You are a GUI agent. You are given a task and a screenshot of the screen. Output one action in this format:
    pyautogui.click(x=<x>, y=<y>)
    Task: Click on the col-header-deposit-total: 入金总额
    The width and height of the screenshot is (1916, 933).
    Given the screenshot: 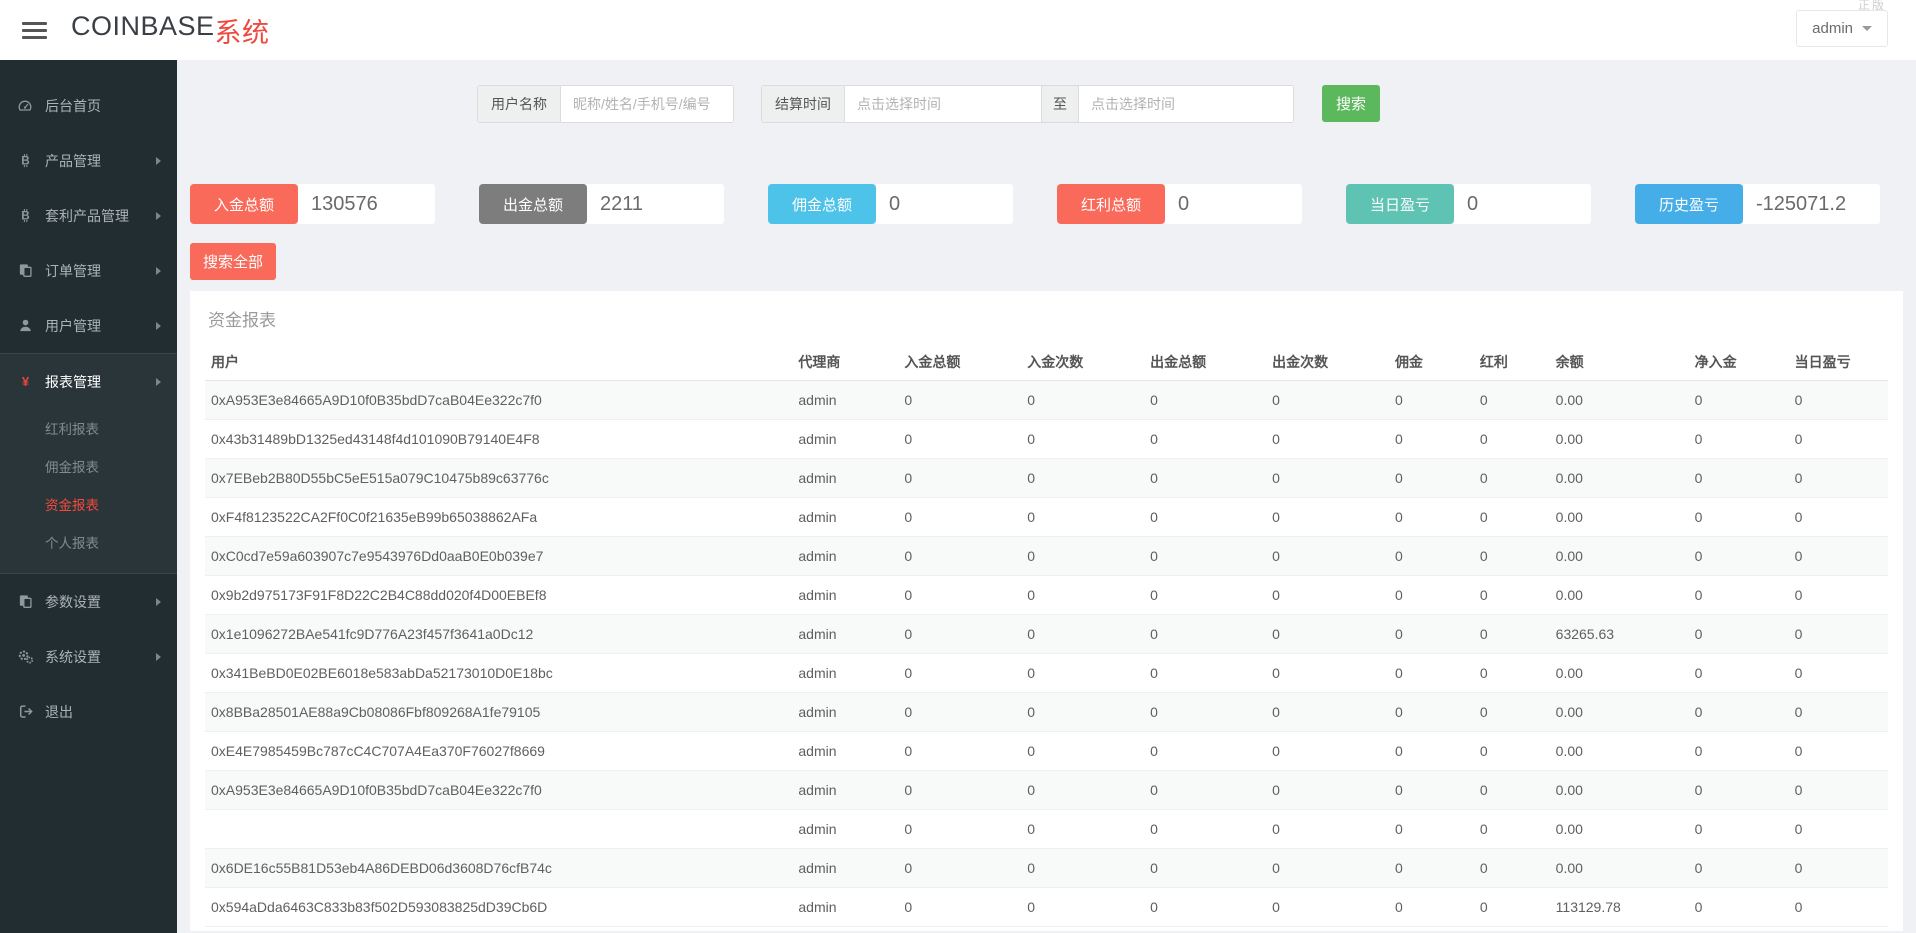 What is the action you would take?
    pyautogui.click(x=960, y=362)
    